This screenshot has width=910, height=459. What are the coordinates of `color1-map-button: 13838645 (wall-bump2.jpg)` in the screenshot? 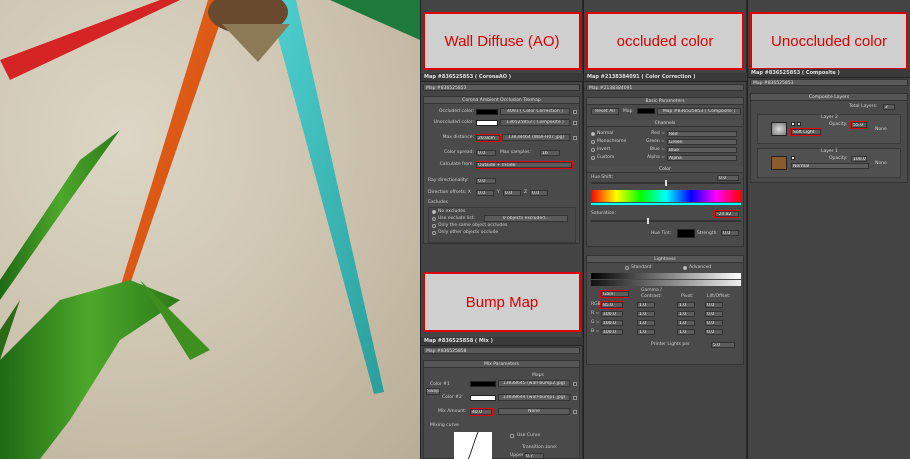 It's located at (534, 383).